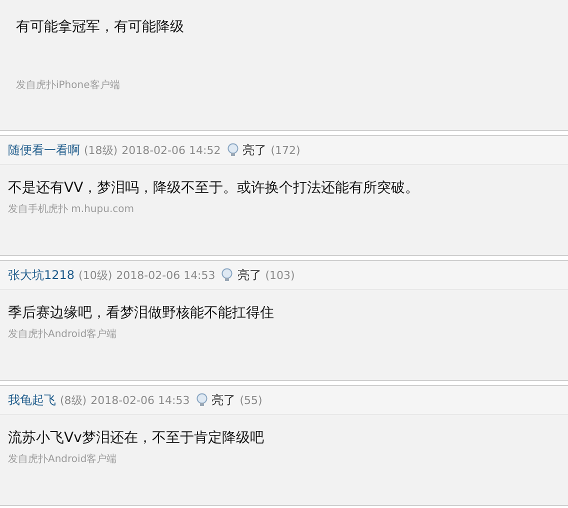 The width and height of the screenshot is (568, 508). Describe the element at coordinates (101, 150) in the screenshot. I see `user-level: (18级)` at that location.